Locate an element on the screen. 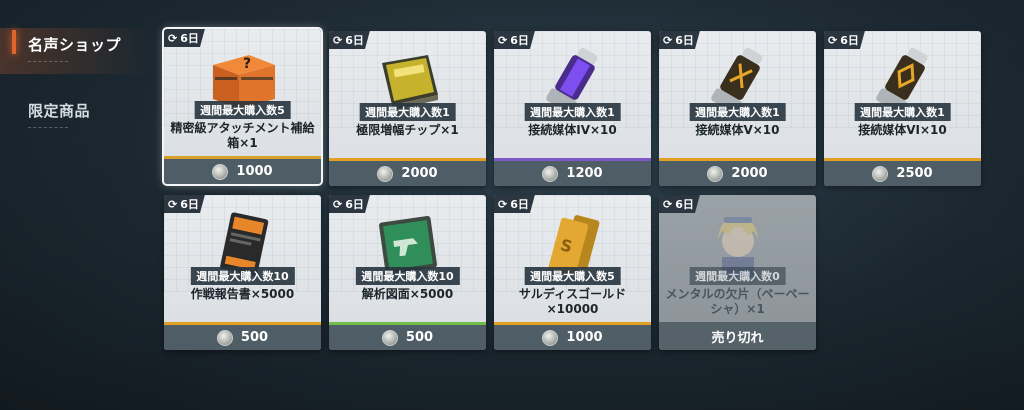 This screenshot has width=1024, height=410. shop-item-card: ⟳ 6日 週間最大購入数1 接続媒体V×10 2000 is located at coordinates (737, 108).